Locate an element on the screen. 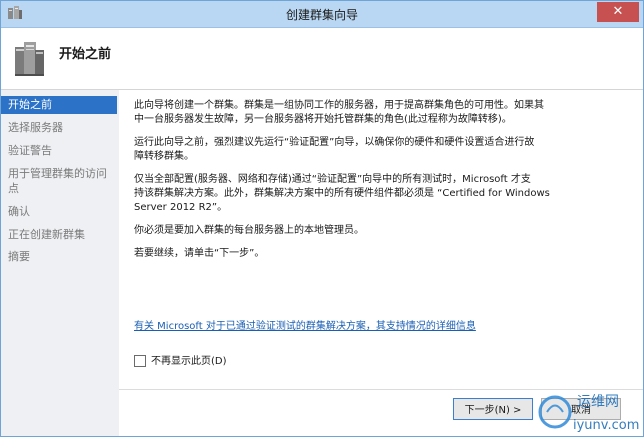  next-button: 下一步(N) > is located at coordinates (493, 409).